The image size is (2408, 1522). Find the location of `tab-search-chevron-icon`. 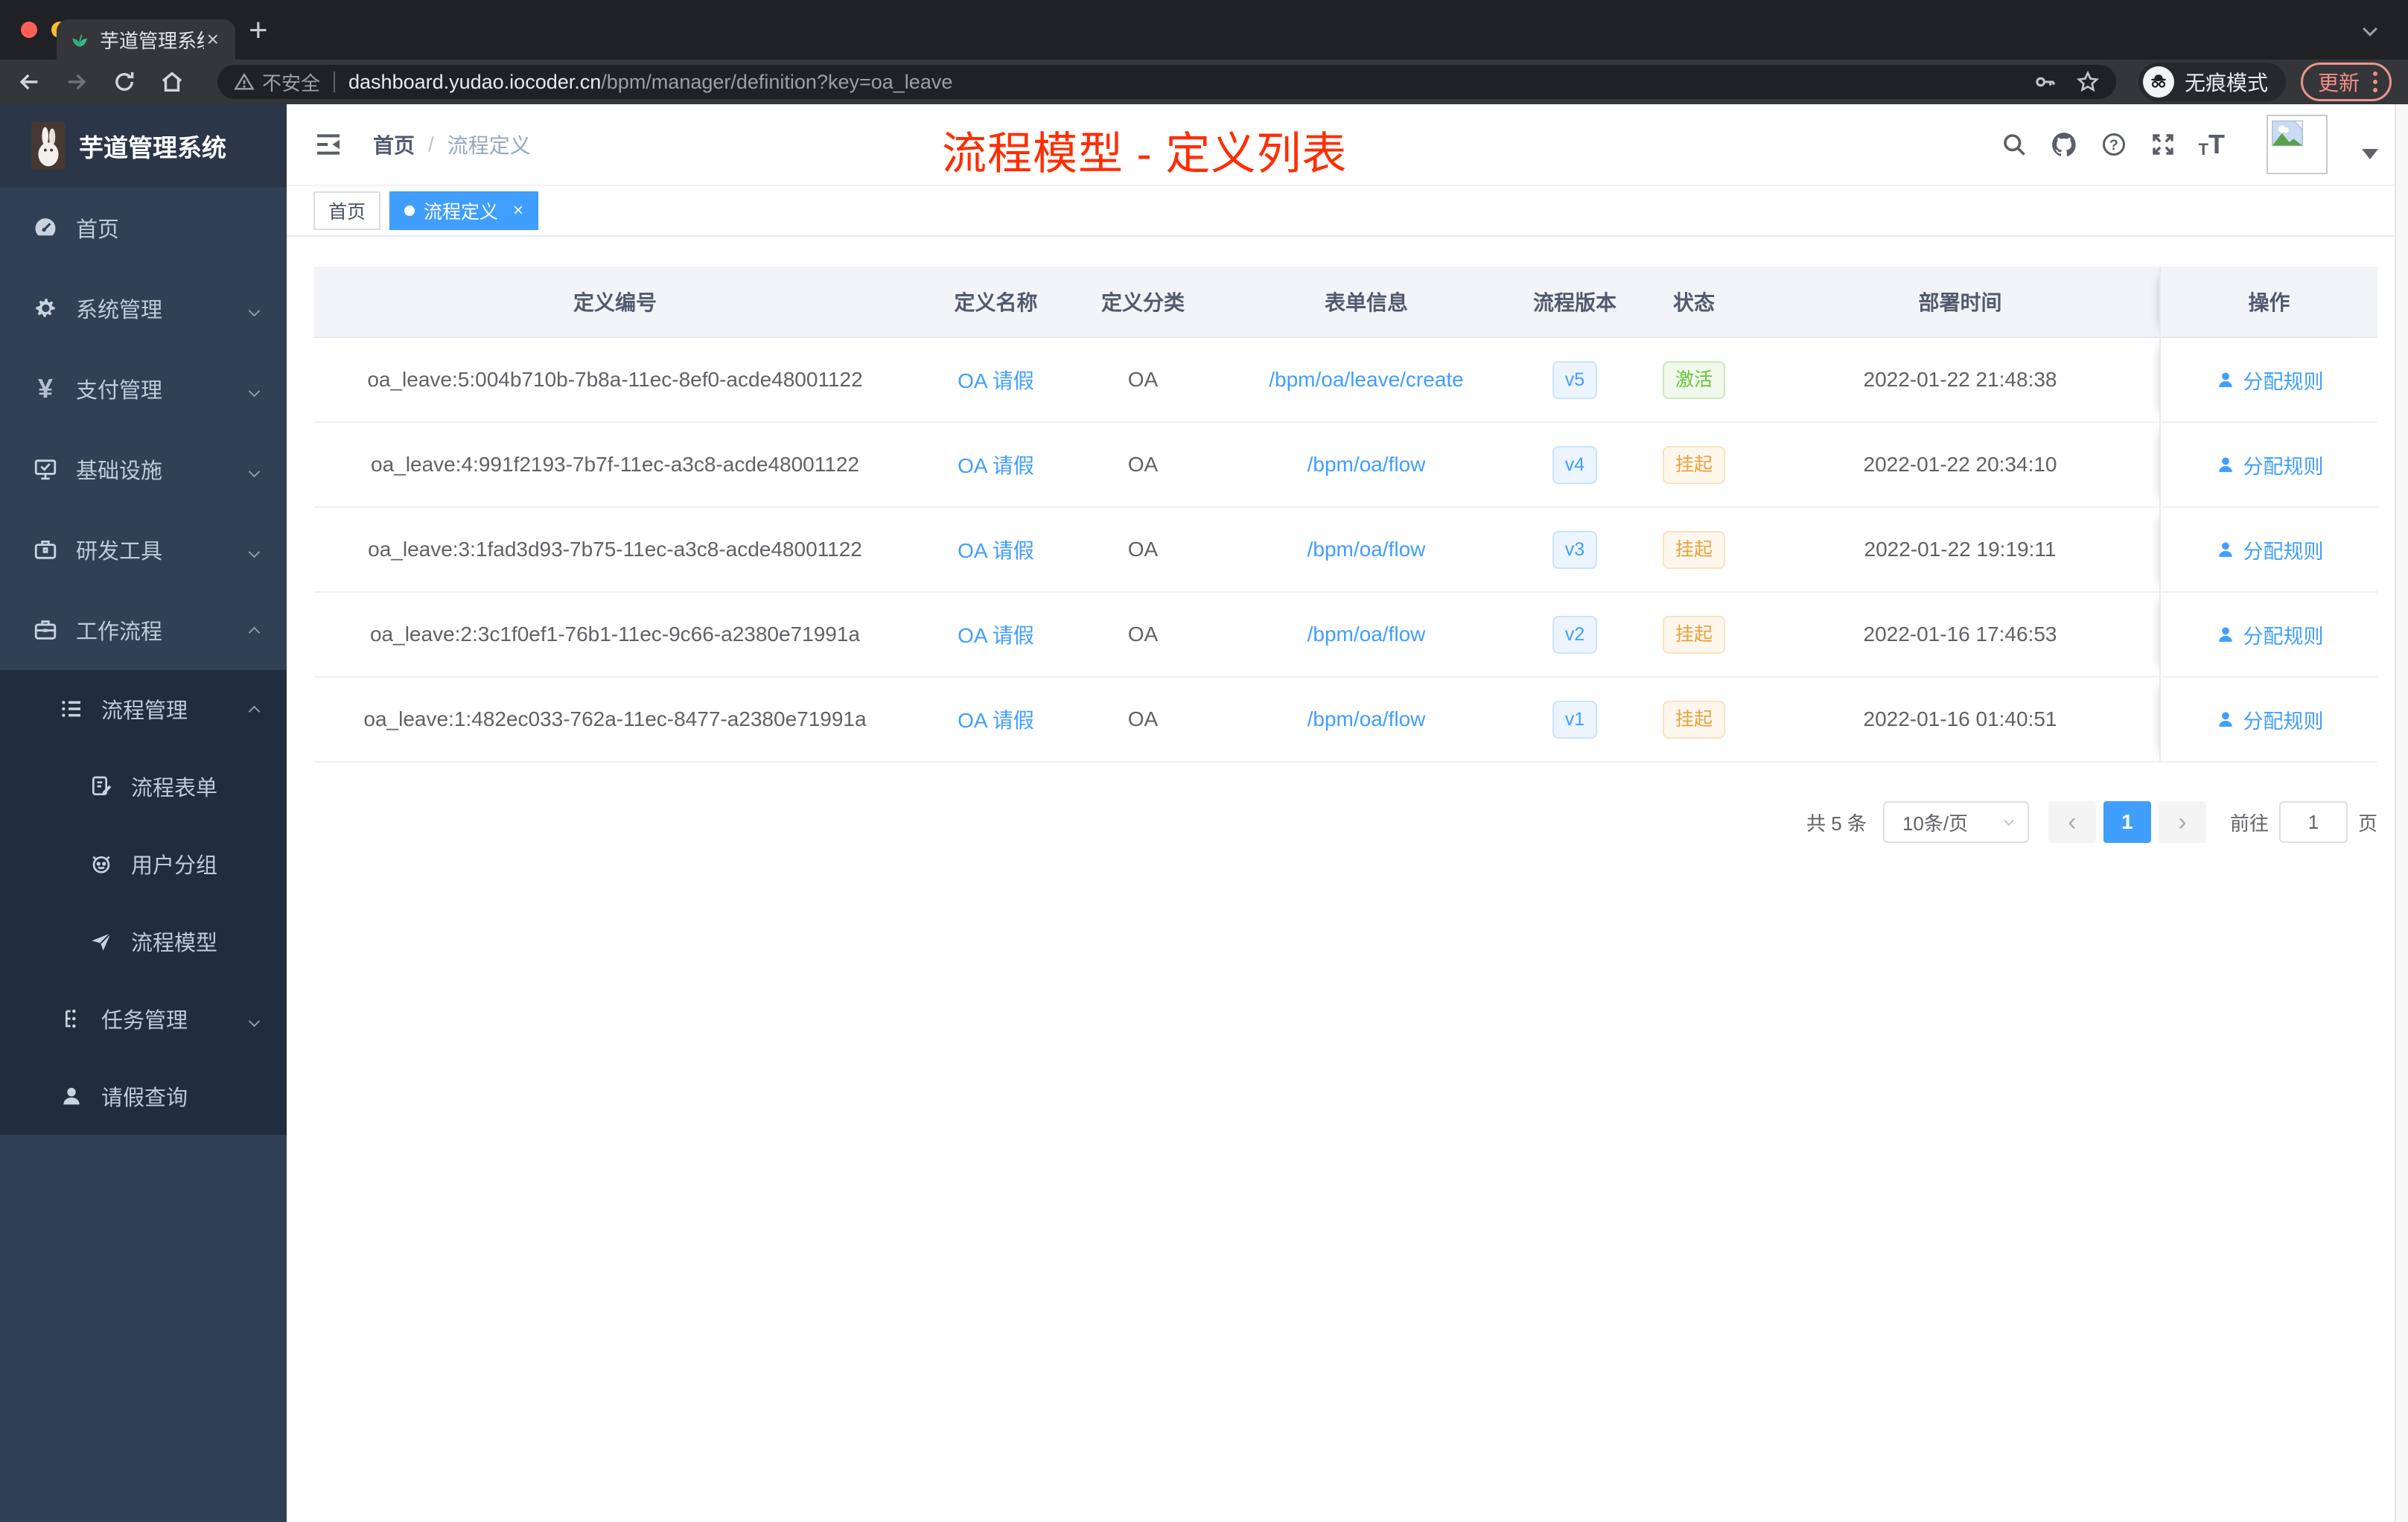

tab-search-chevron-icon is located at coordinates (2370, 30).